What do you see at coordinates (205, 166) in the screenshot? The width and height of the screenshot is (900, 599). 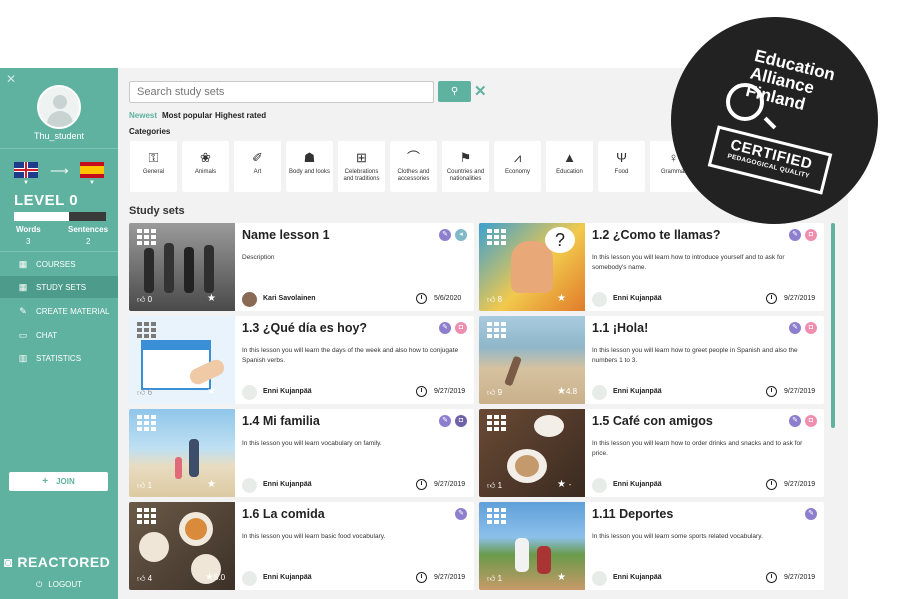 I see `category-animals: ❀ Animals` at bounding box center [205, 166].